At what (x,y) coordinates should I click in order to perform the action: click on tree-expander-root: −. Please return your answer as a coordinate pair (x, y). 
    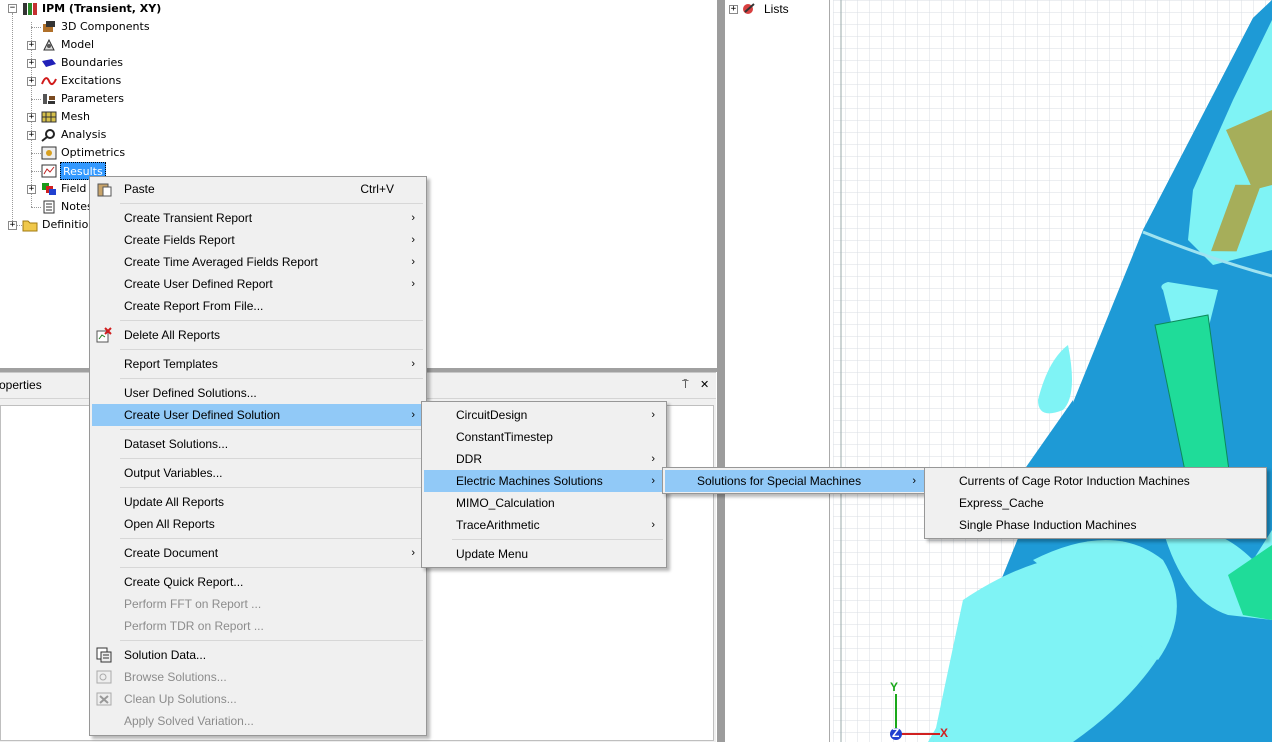
    Looking at the image, I should click on (12, 8).